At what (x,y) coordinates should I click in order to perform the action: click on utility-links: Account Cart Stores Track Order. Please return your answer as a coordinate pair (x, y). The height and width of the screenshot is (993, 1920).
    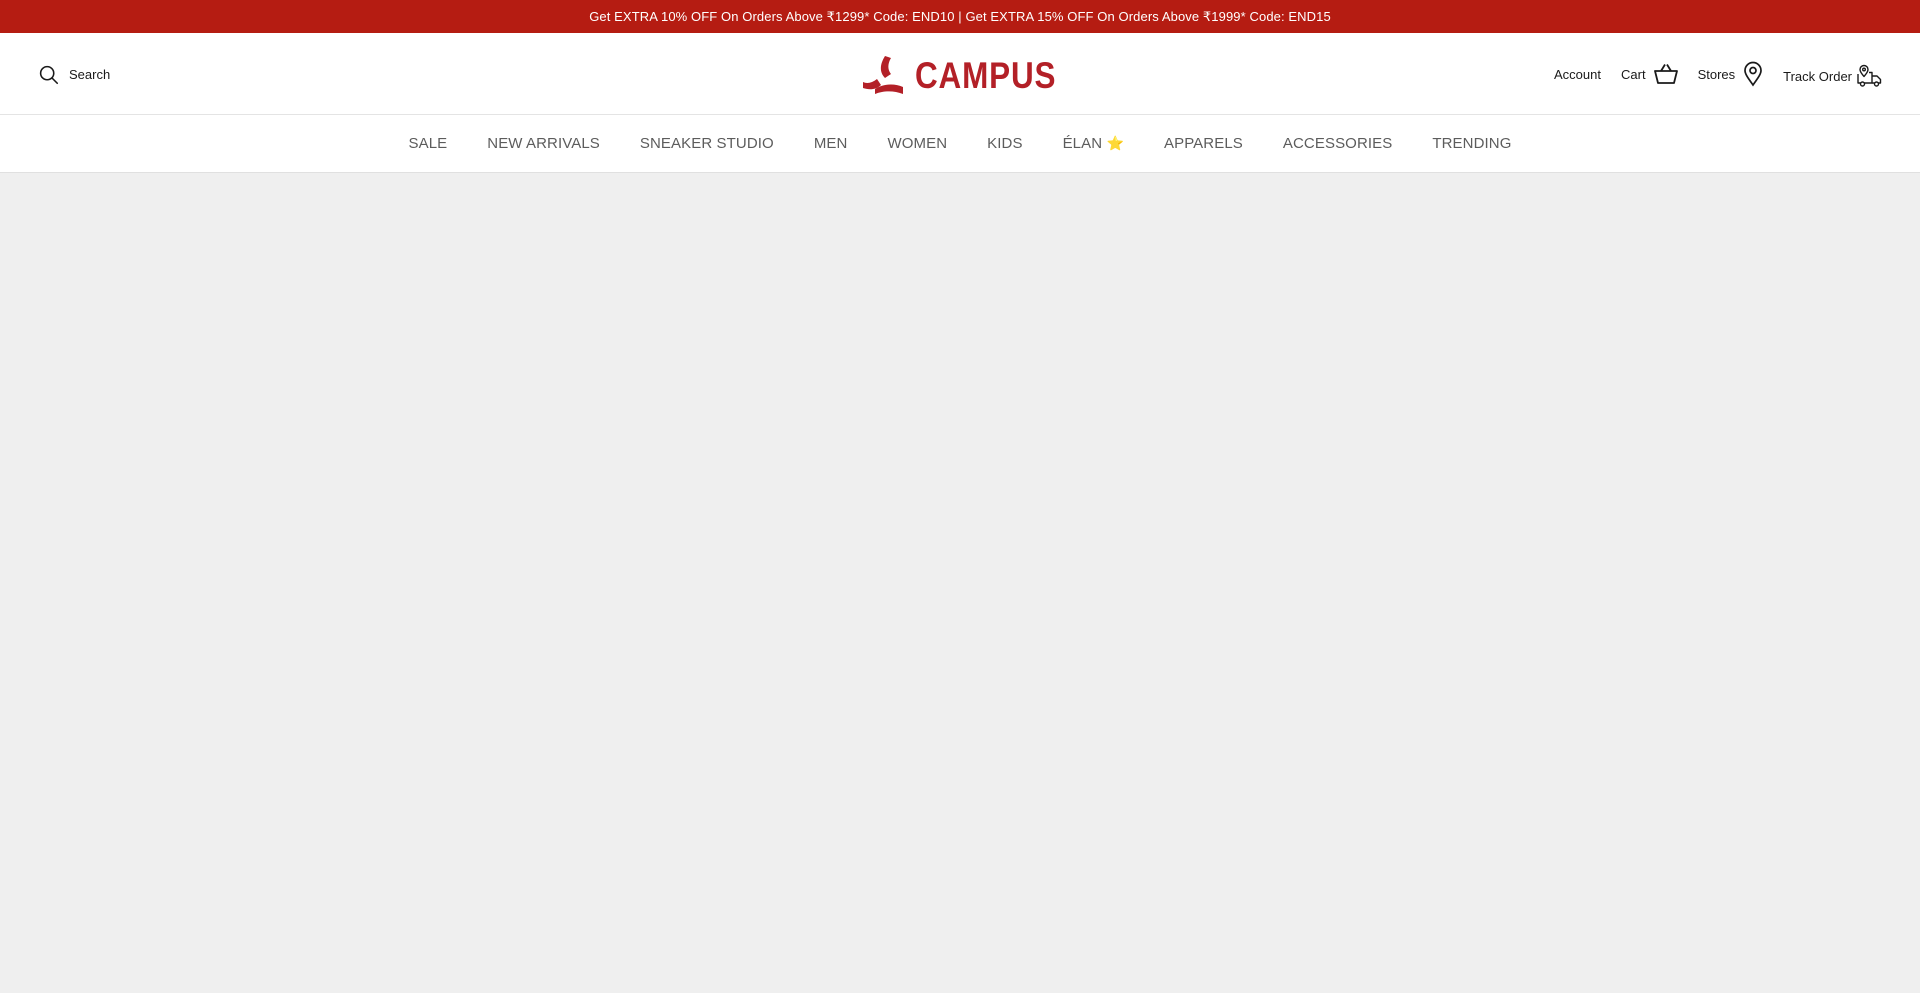
    Looking at the image, I should click on (1718, 74).